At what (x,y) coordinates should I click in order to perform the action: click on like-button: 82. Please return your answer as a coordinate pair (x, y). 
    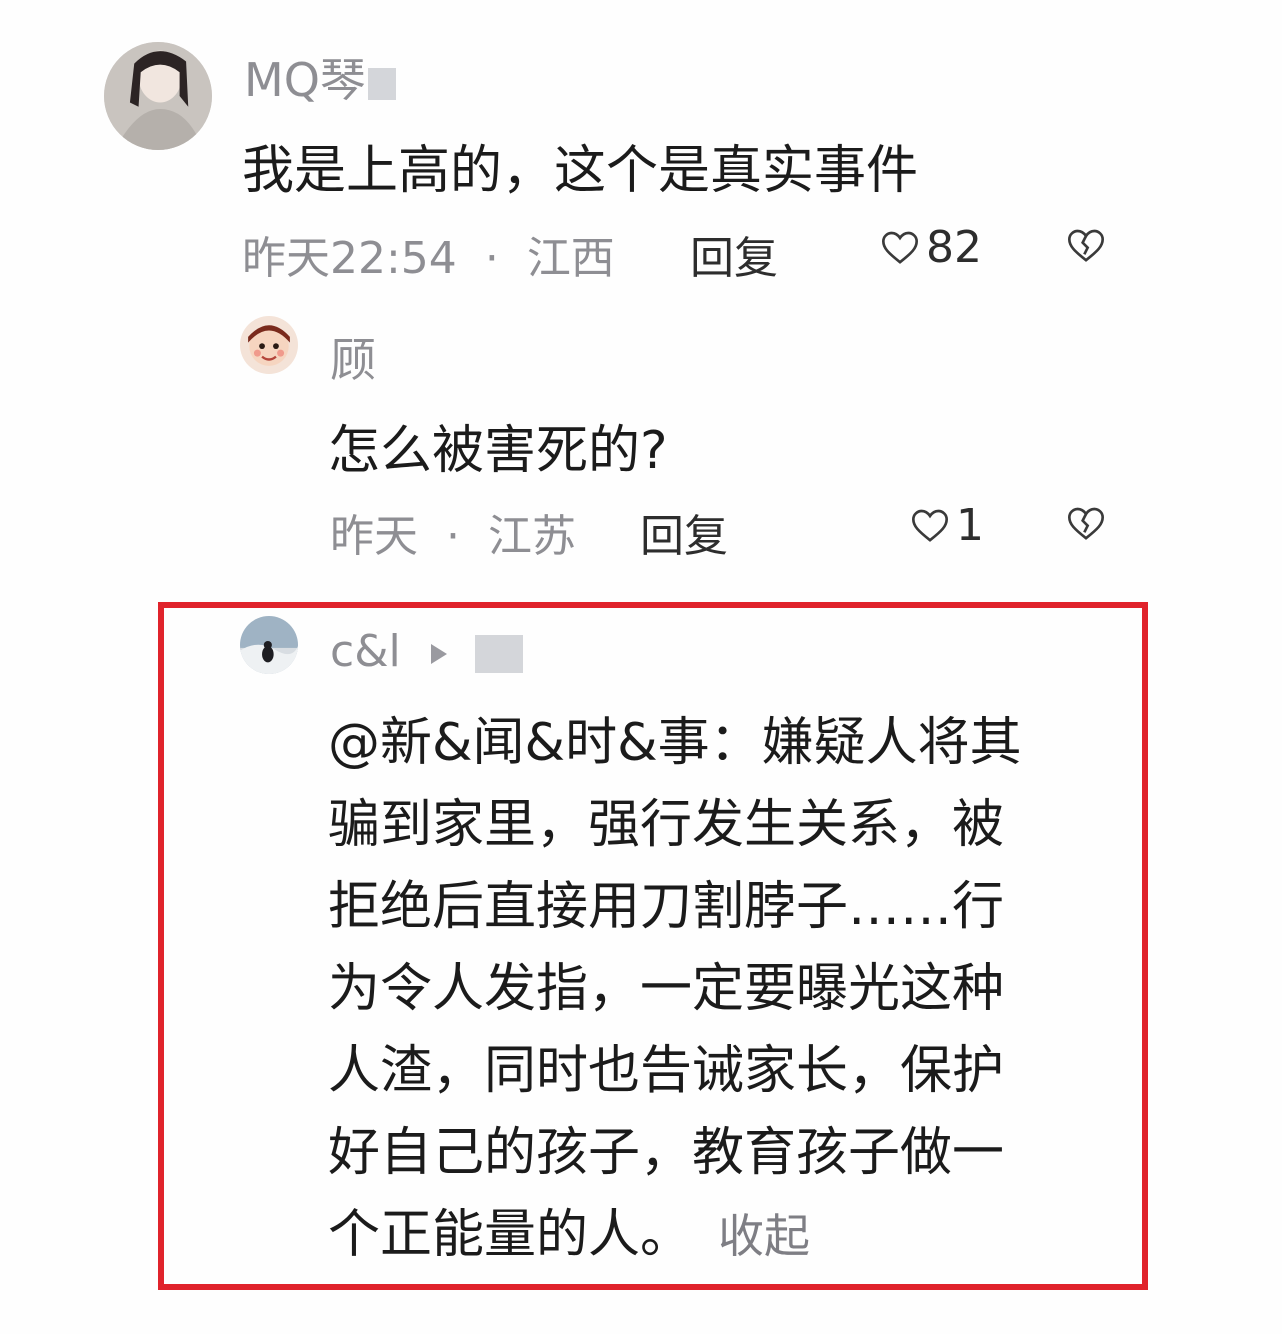
    Looking at the image, I should click on (931, 247).